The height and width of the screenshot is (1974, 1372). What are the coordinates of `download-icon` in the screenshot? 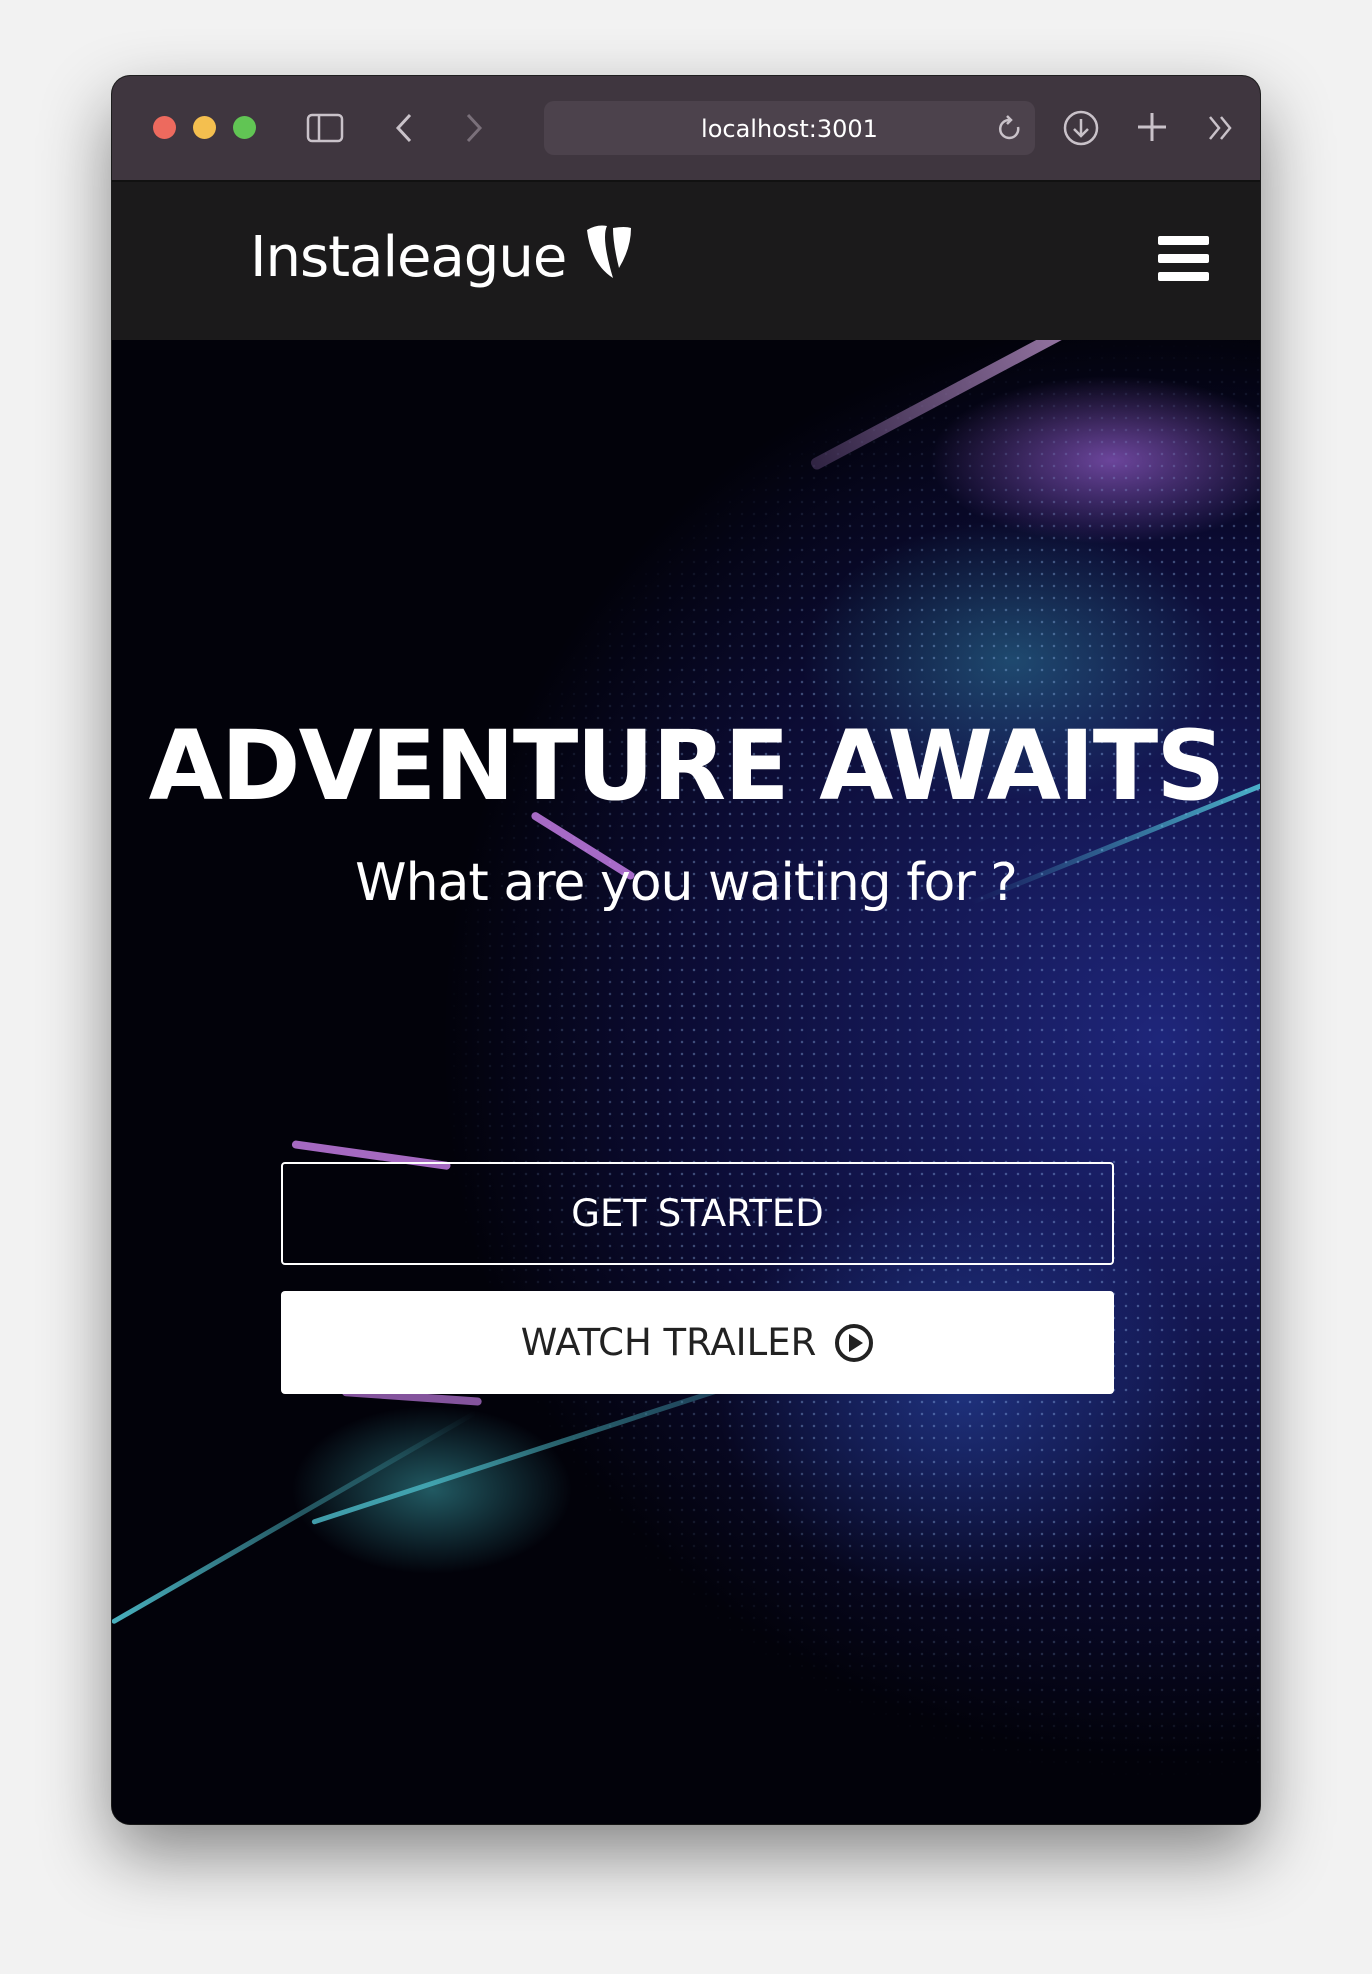 It's located at (1081, 128).